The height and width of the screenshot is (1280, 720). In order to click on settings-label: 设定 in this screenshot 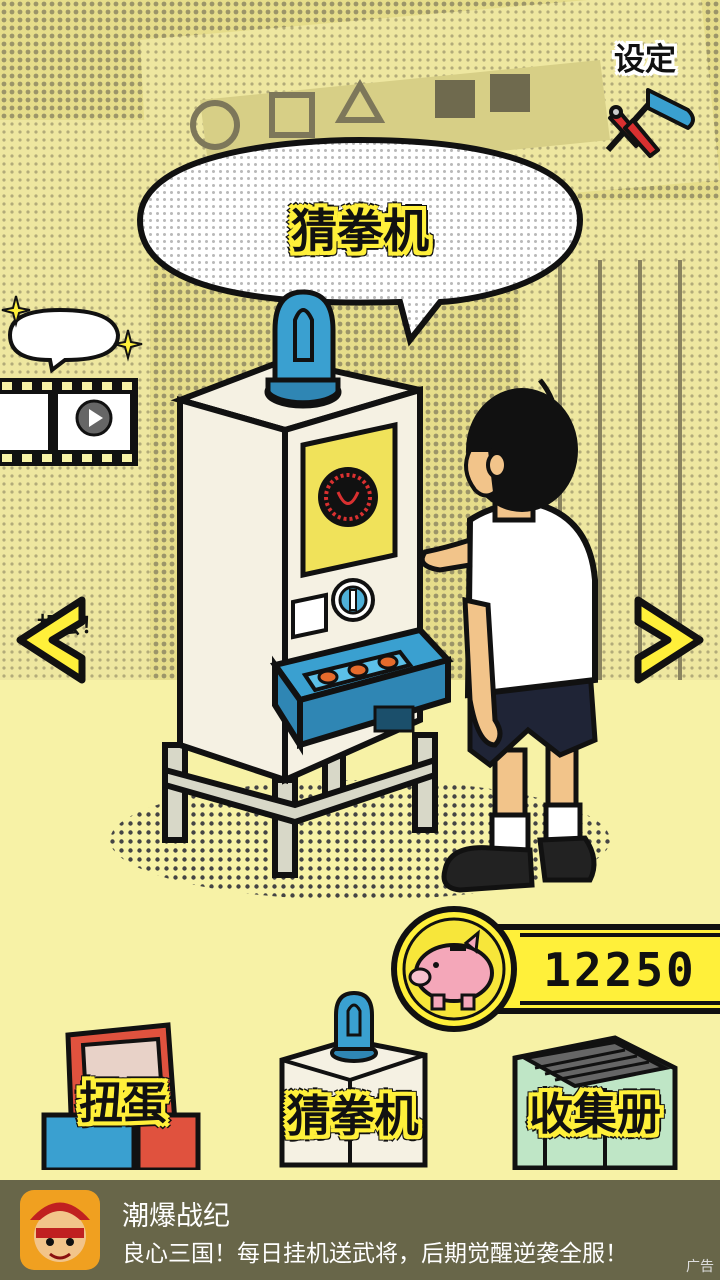, I will do `click(645, 60)`.